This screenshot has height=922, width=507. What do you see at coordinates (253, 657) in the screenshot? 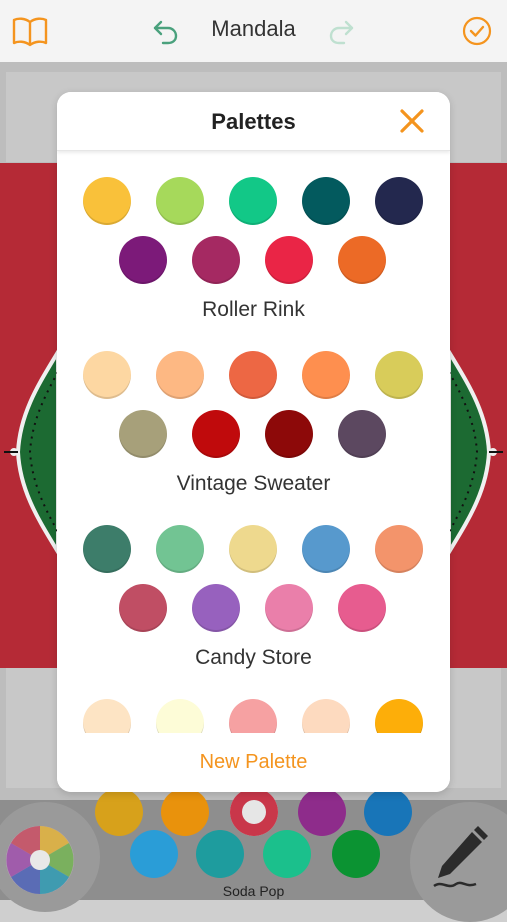
I see `palette-name: Candy Store` at bounding box center [253, 657].